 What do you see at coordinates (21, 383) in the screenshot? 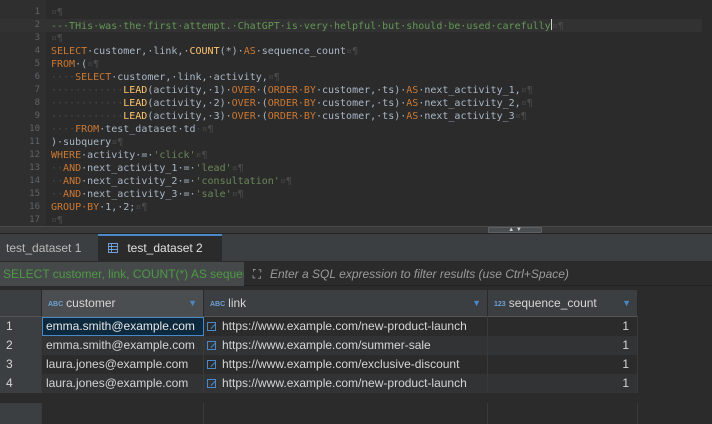
I see `row-number: 4` at bounding box center [21, 383].